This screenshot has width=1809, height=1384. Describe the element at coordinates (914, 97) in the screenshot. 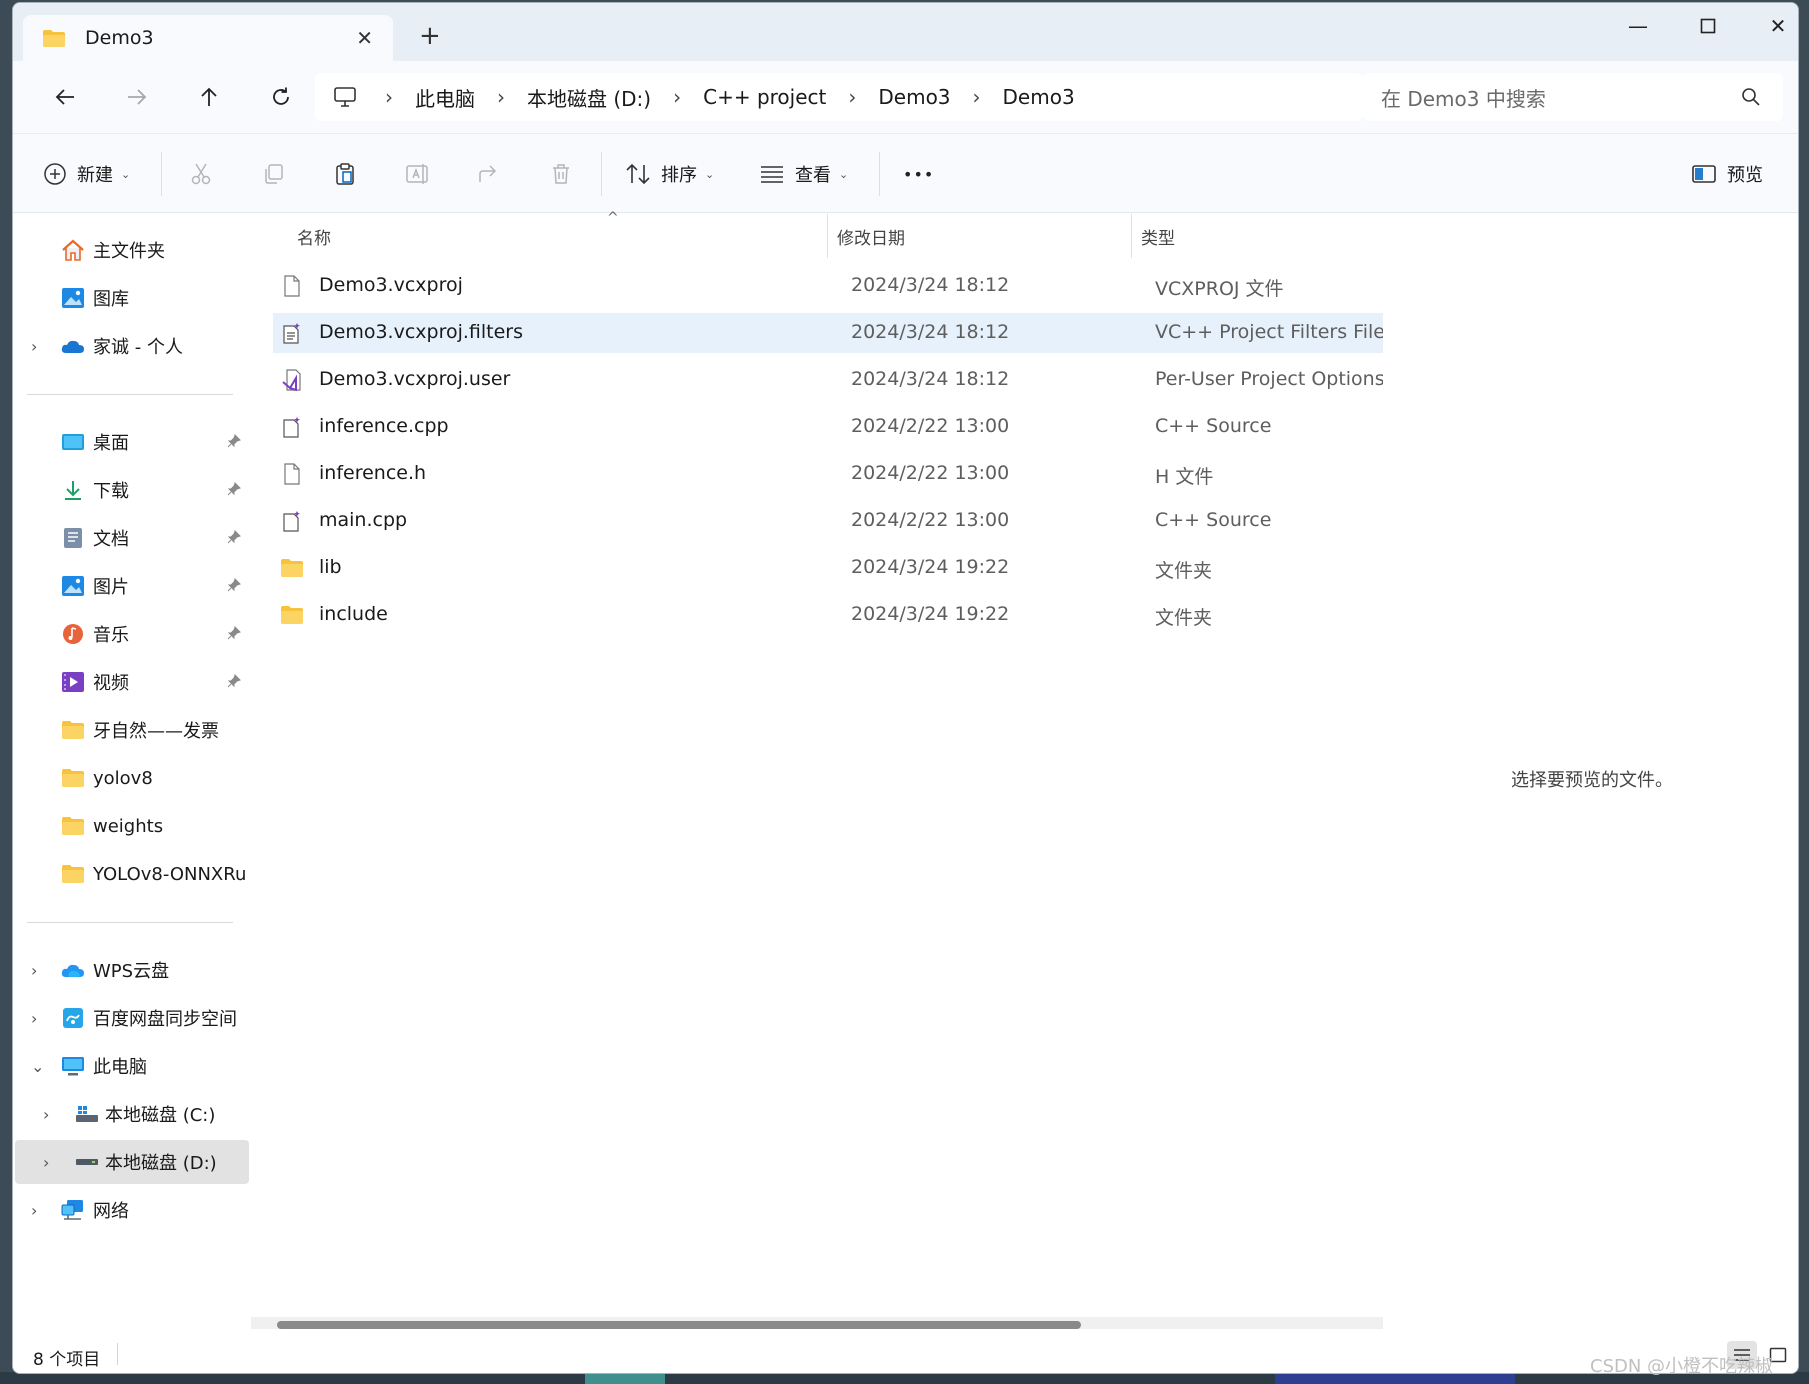

I see `breadcrumb-demo3-parent: Demo3` at that location.